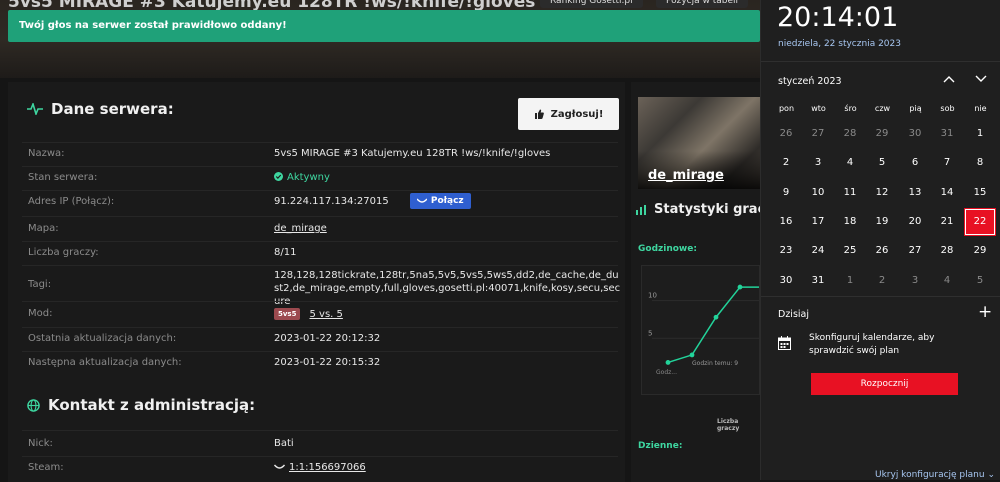 The height and width of the screenshot is (482, 1000). Describe the element at coordinates (327, 338) in the screenshot. I see `last-update-value: 2023-01-22 20:12:32` at that location.